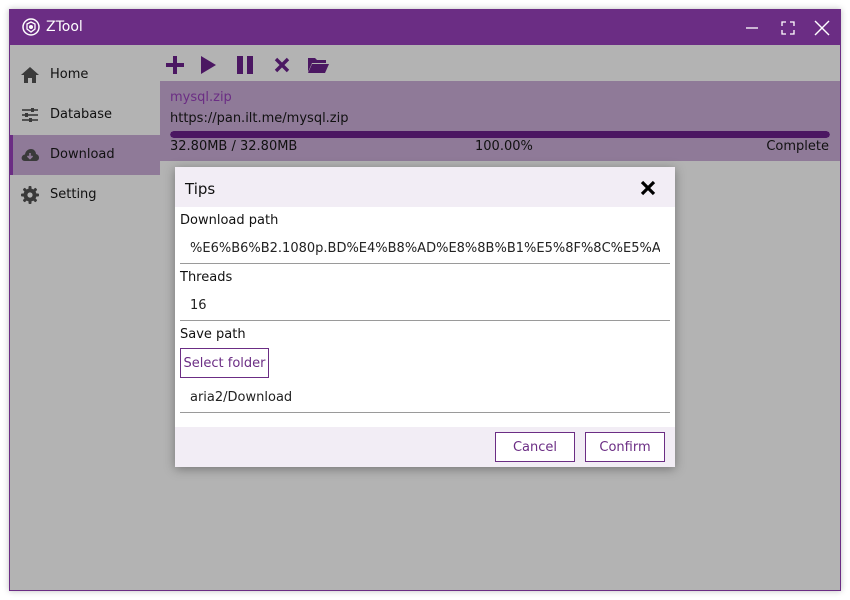 The height and width of the screenshot is (600, 850). What do you see at coordinates (206, 277) in the screenshot?
I see `threads-label: Threads` at bounding box center [206, 277].